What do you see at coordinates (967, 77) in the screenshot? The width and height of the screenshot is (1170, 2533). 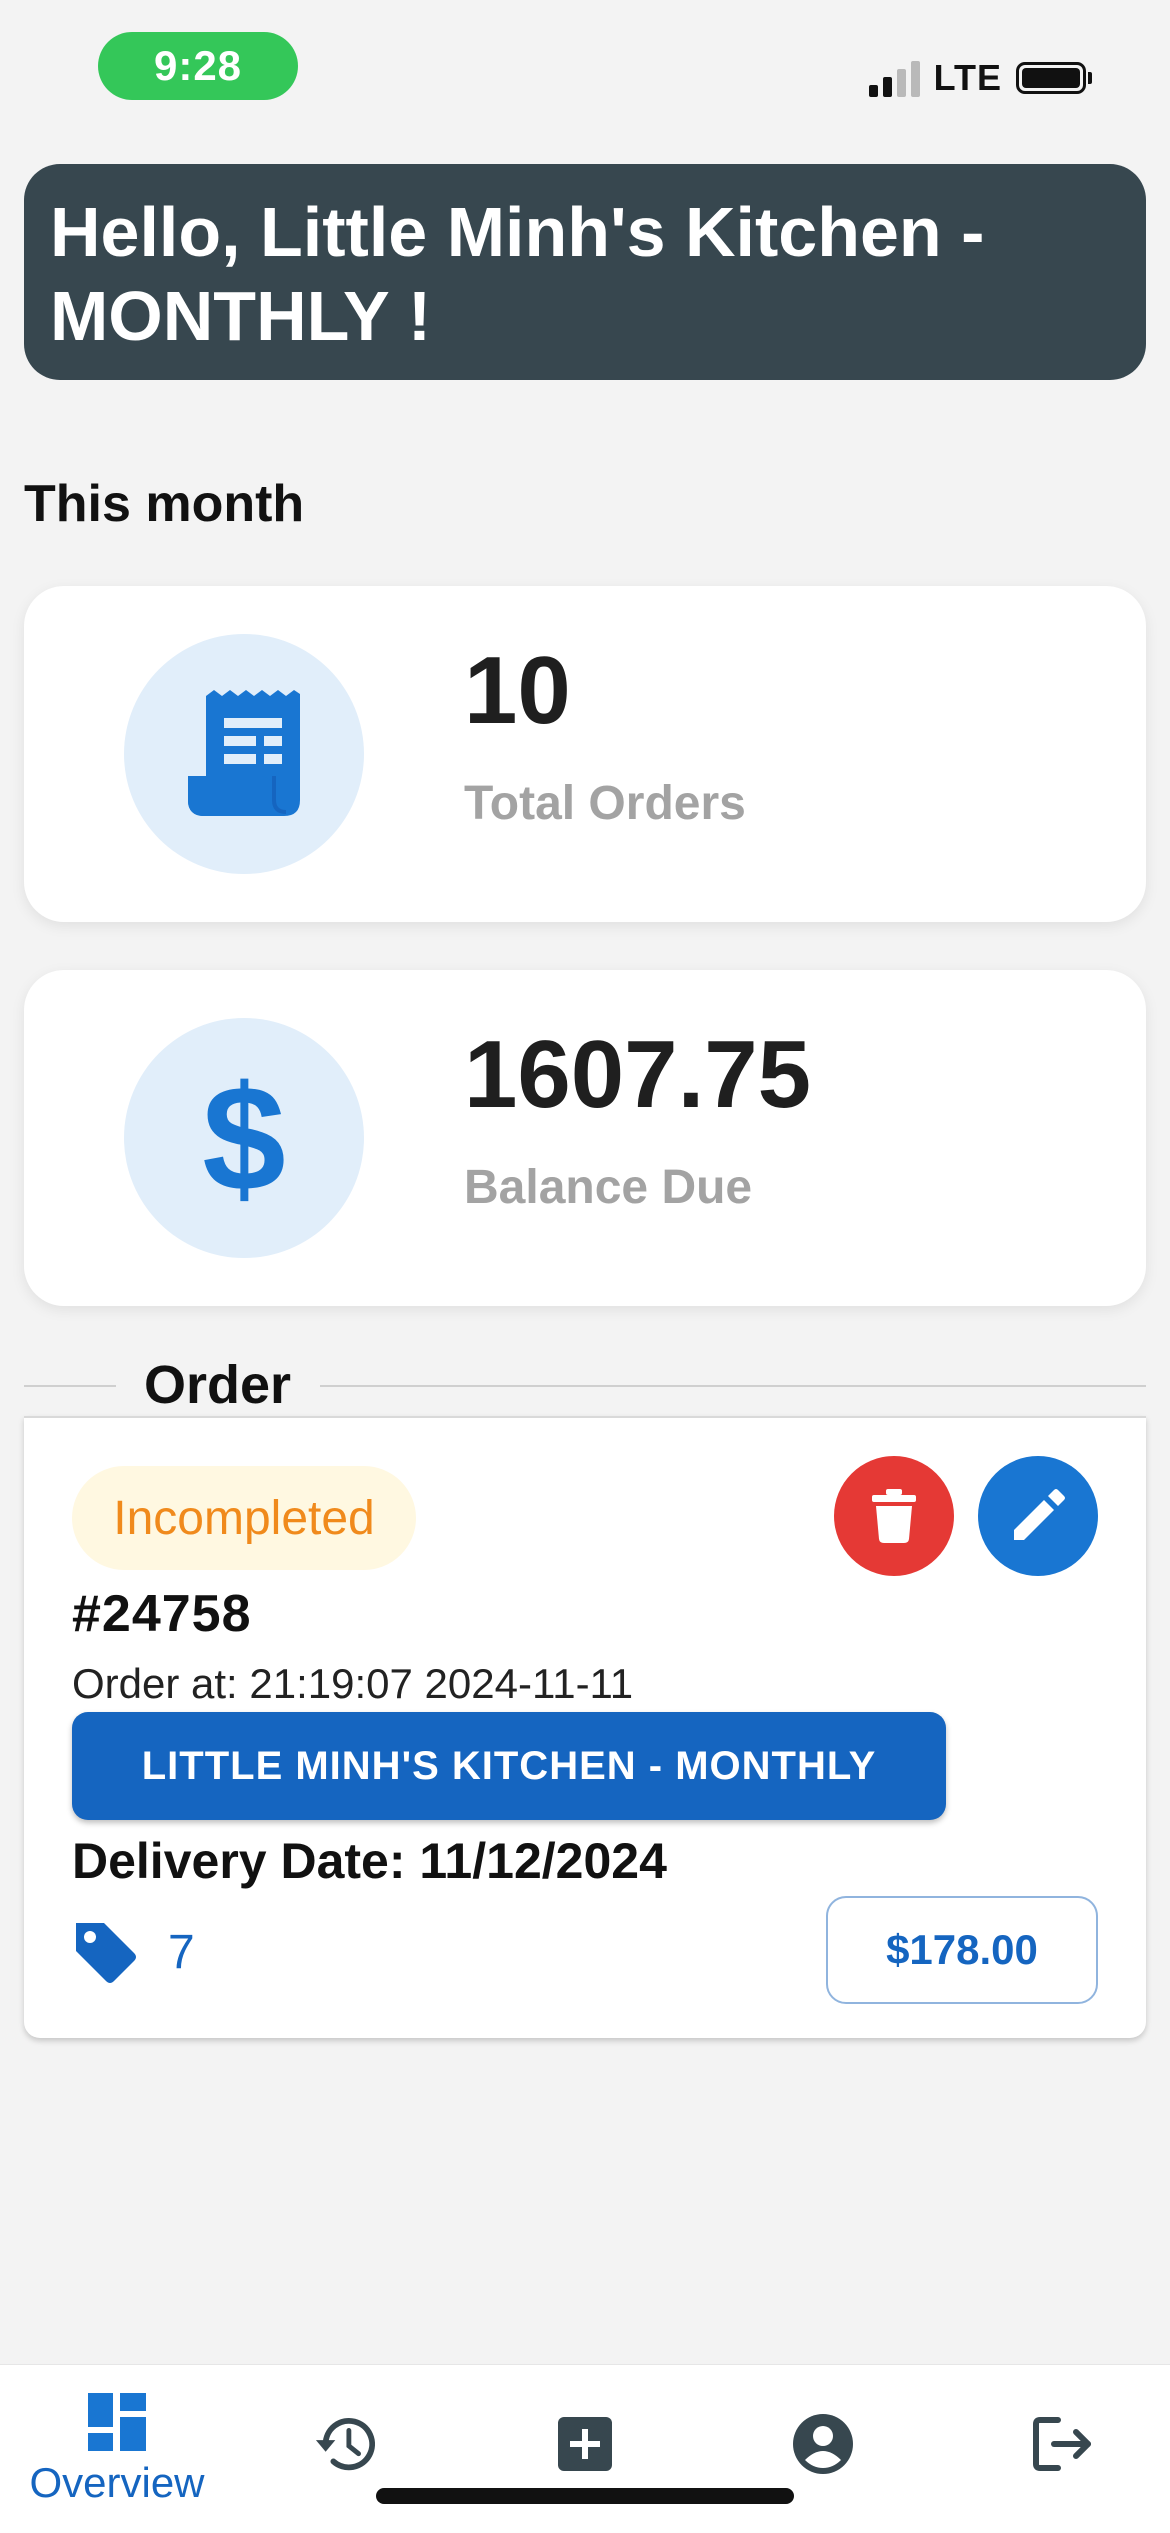 I see `network-type: LTE` at bounding box center [967, 77].